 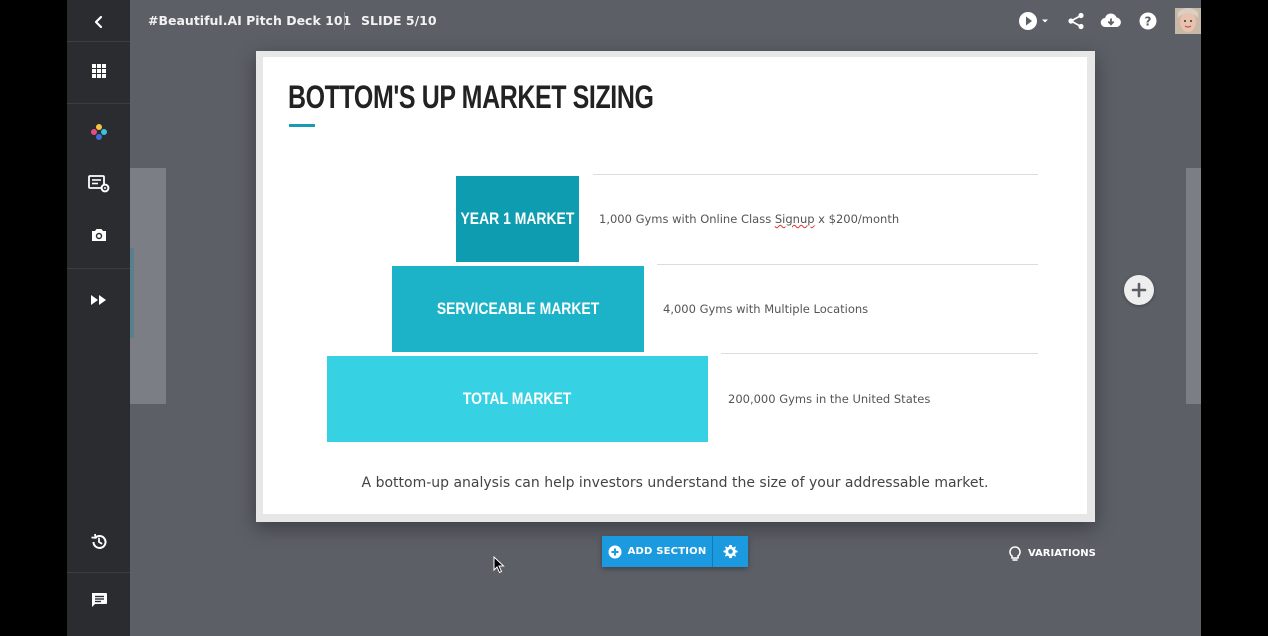 What do you see at coordinates (1076, 21) in the screenshot?
I see `share-icon` at bounding box center [1076, 21].